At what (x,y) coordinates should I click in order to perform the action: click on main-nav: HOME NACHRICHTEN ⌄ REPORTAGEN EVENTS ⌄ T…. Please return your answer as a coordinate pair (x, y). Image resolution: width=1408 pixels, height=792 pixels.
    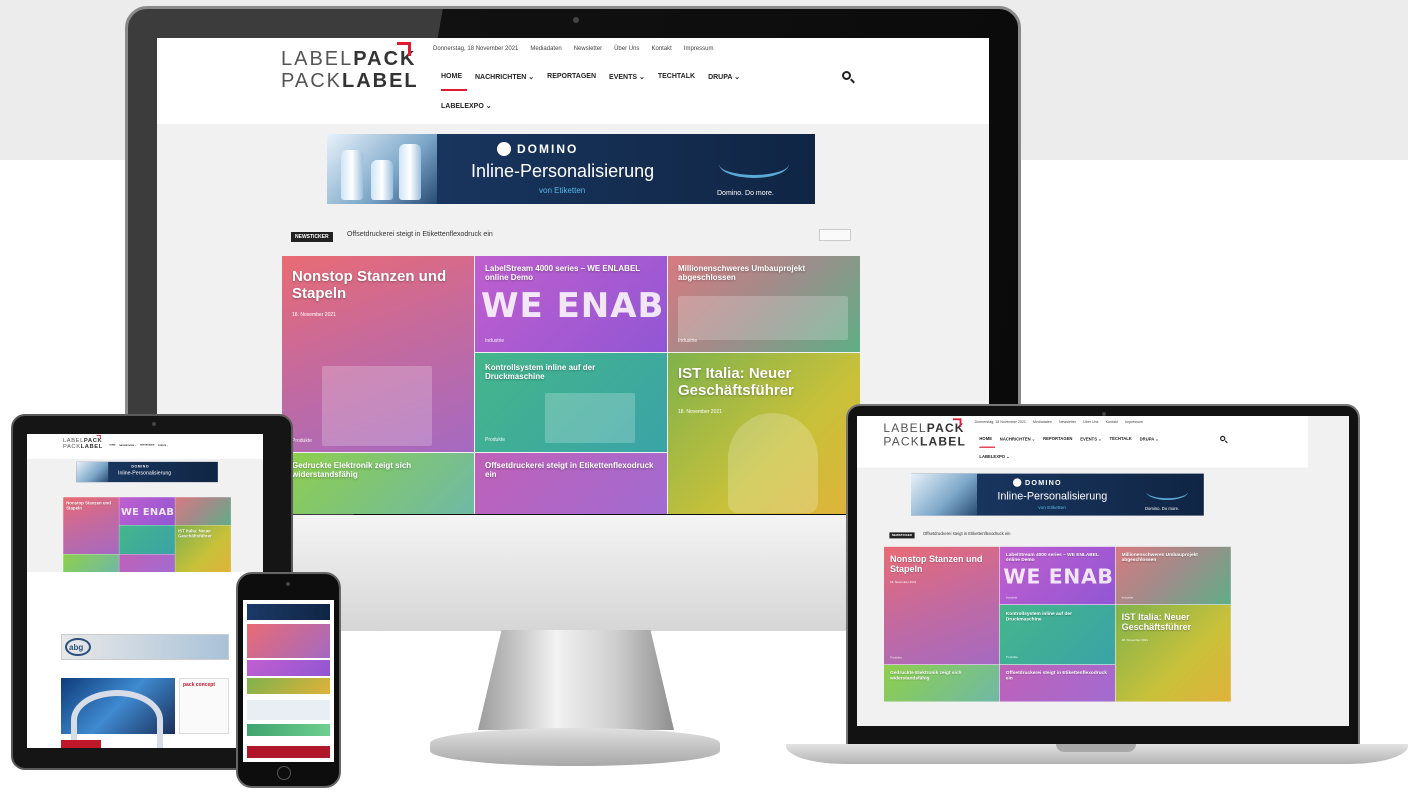
    Looking at the image, I should click on (1068, 439).